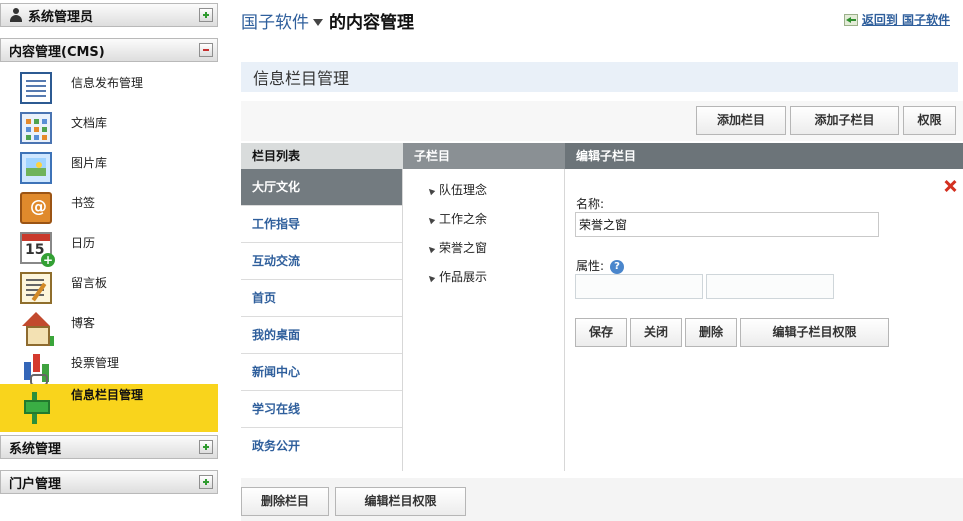 Image resolution: width=963 pixels, height=521 pixels. What do you see at coordinates (109, 447) in the screenshot?
I see `panel-system: 系统管理` at bounding box center [109, 447].